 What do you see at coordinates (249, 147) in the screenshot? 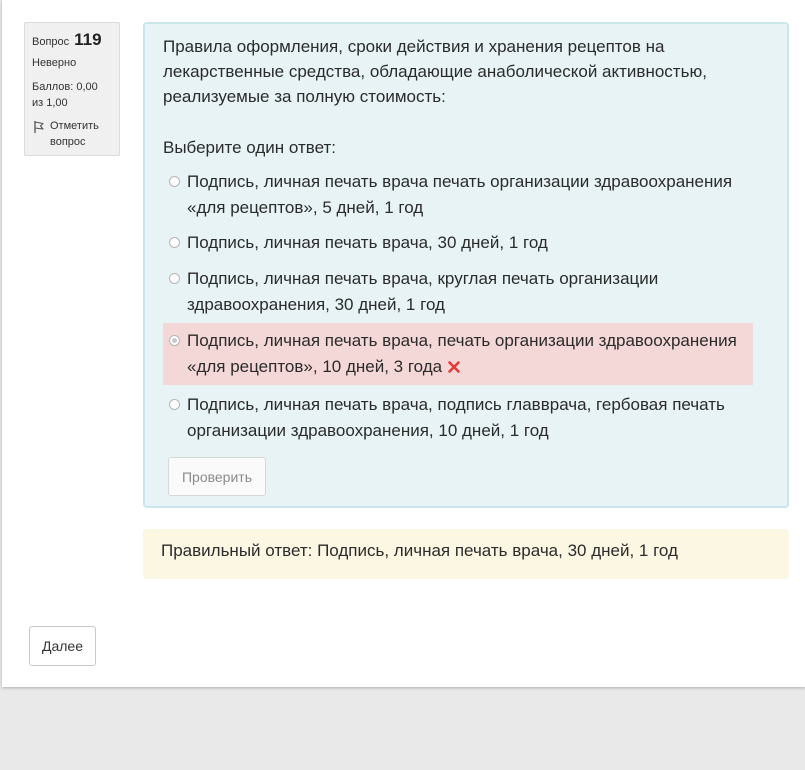
I see `answer-prompt: Выберите один ответ:` at bounding box center [249, 147].